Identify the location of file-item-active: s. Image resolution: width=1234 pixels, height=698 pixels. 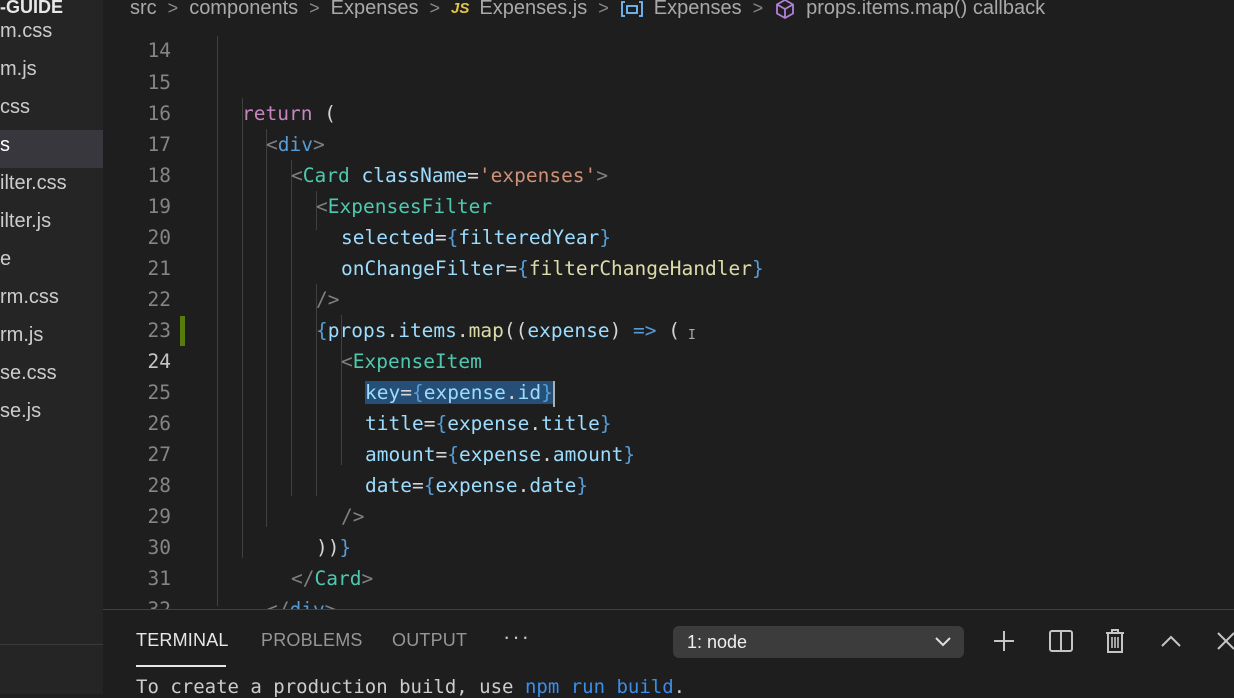
(51, 149).